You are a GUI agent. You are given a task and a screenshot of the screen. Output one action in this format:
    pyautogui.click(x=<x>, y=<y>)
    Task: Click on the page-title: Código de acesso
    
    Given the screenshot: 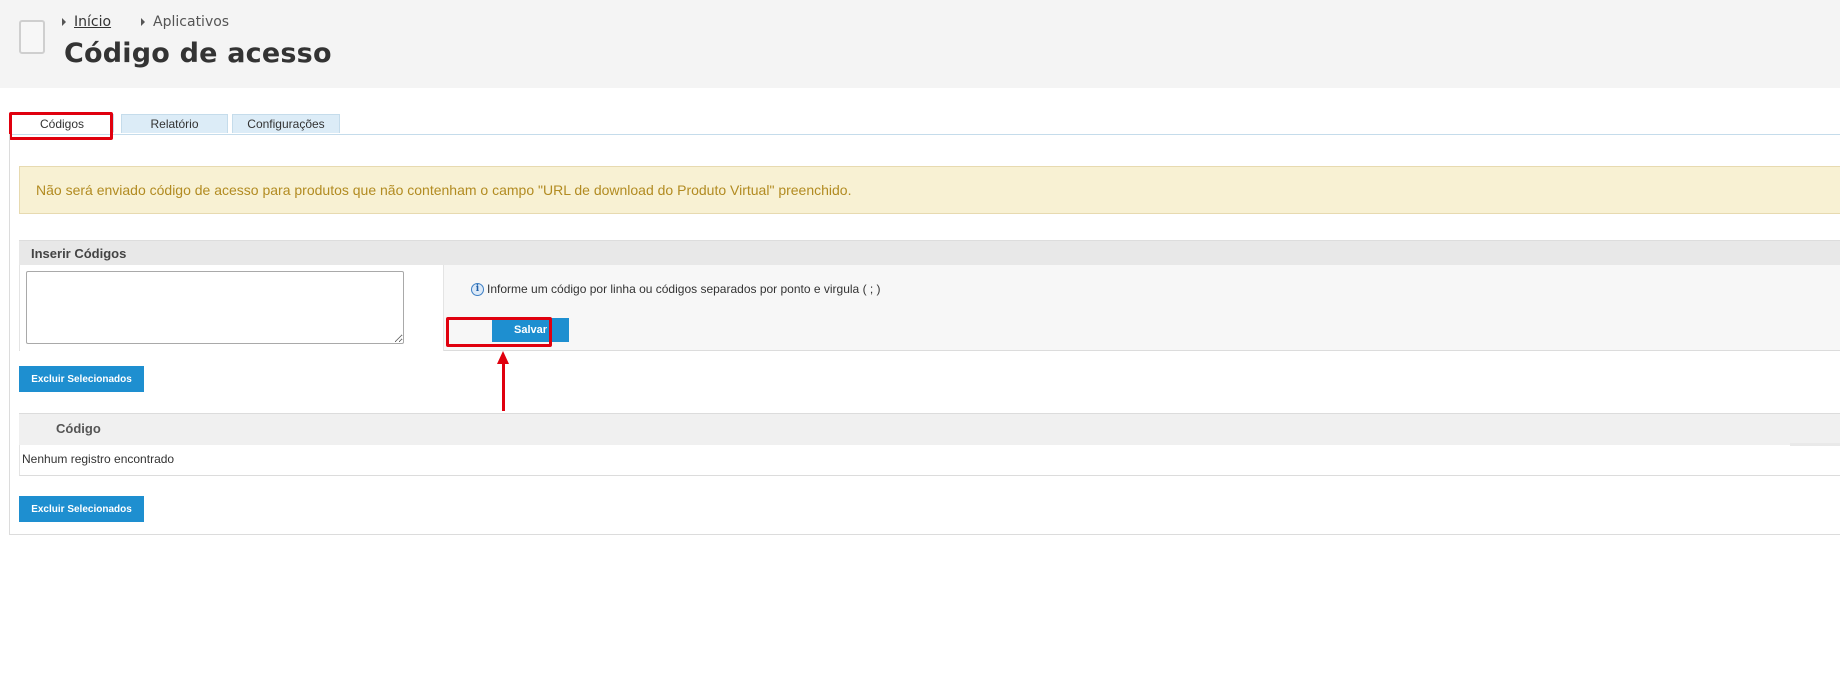 What is the action you would take?
    pyautogui.click(x=198, y=53)
    